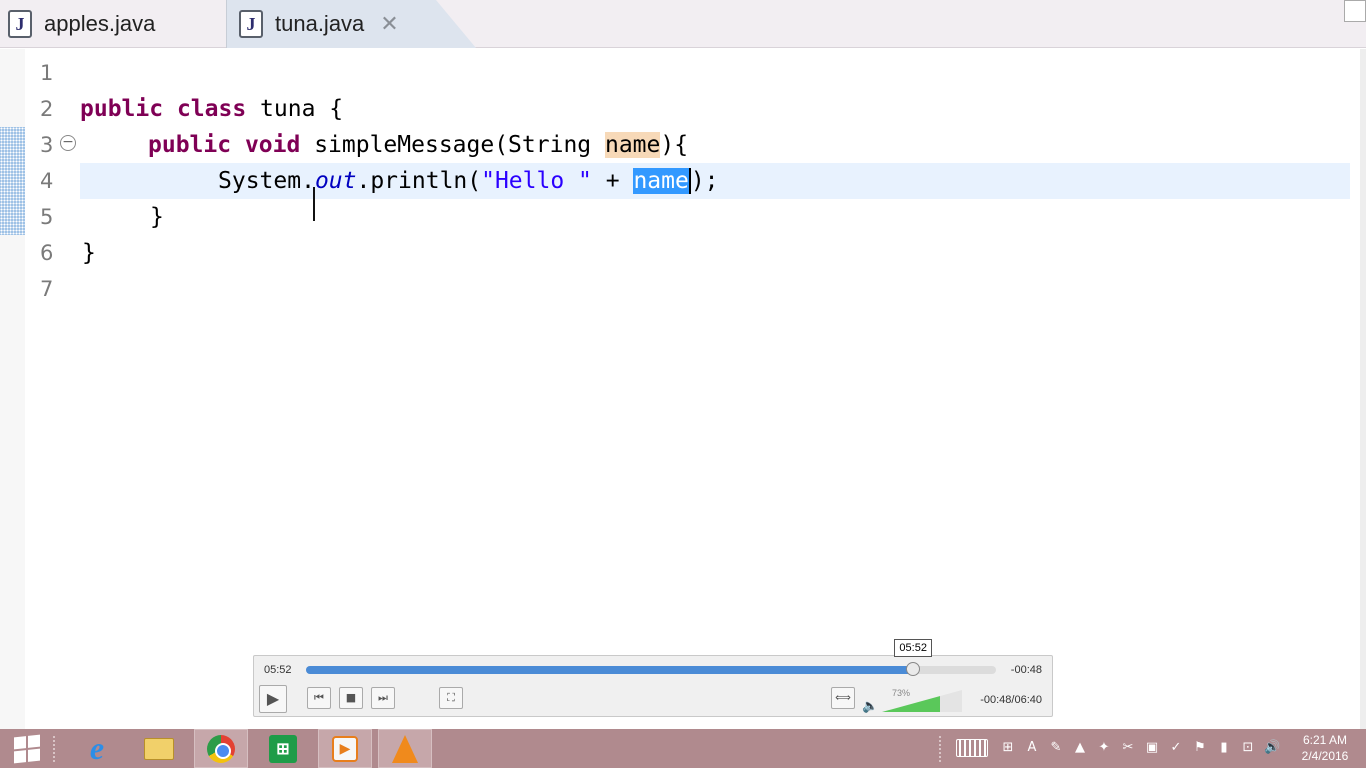 The image size is (1366, 768). I want to click on internet-explorer-button: e, so click(97, 748).